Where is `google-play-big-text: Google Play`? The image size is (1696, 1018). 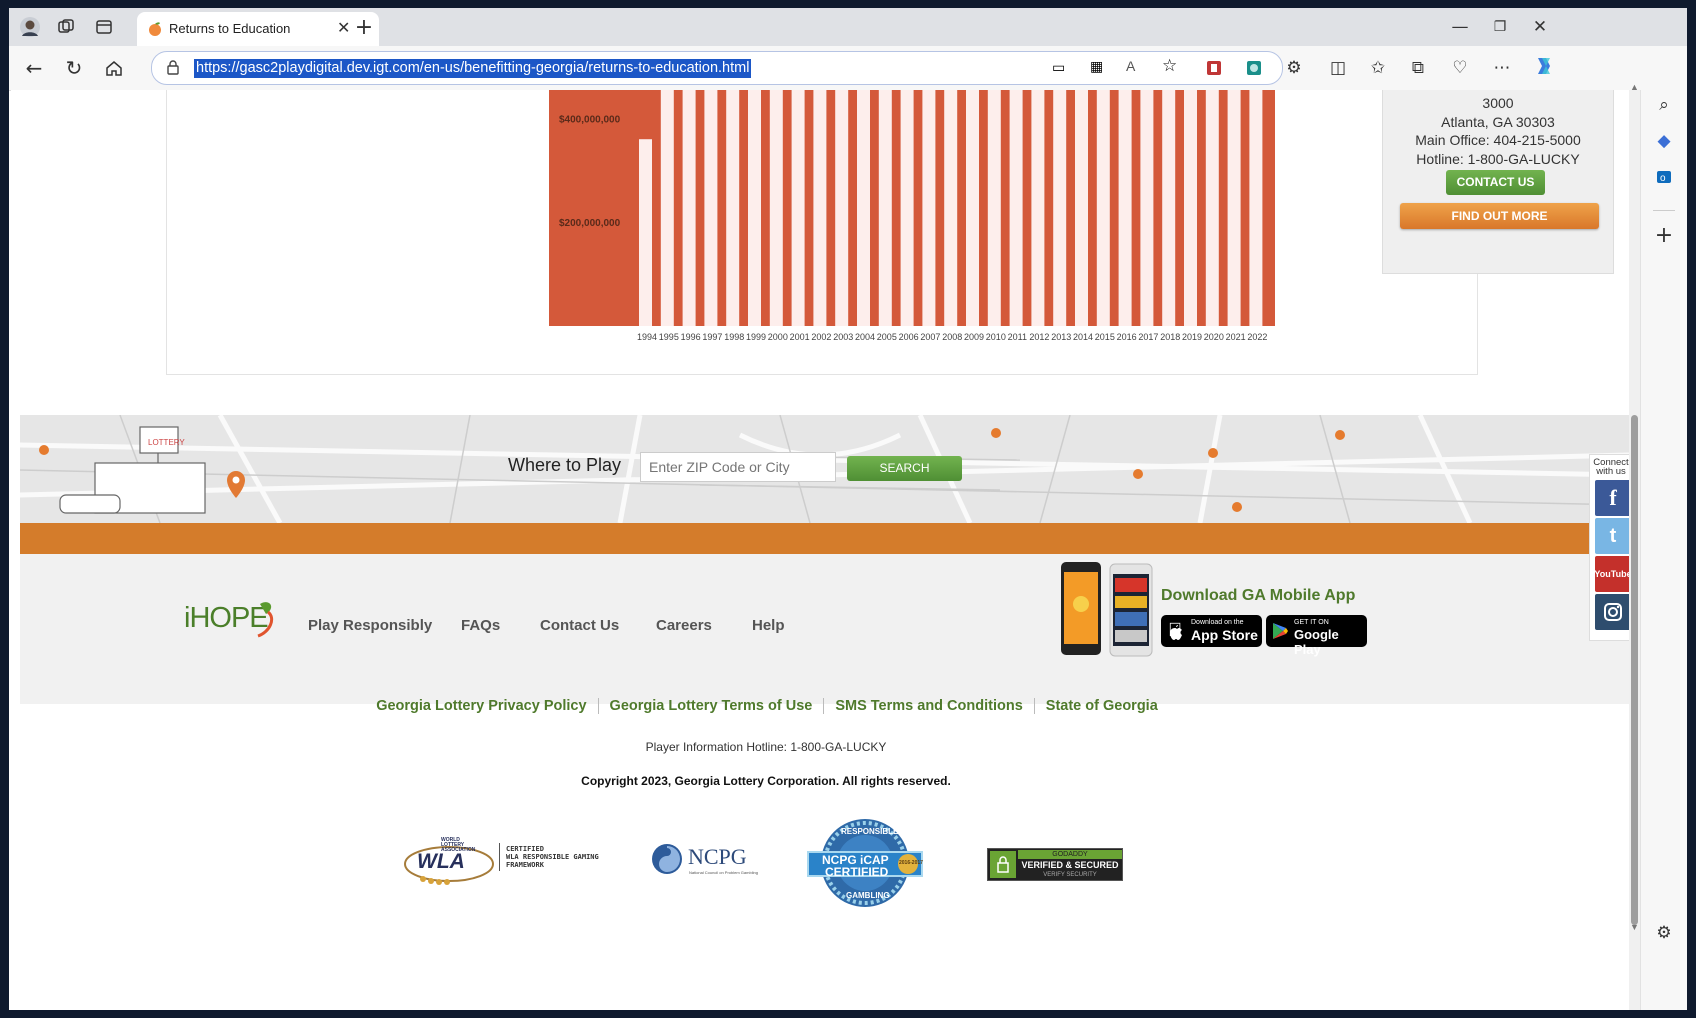
google-play-big-text: Google Play is located at coordinates (1316, 642).